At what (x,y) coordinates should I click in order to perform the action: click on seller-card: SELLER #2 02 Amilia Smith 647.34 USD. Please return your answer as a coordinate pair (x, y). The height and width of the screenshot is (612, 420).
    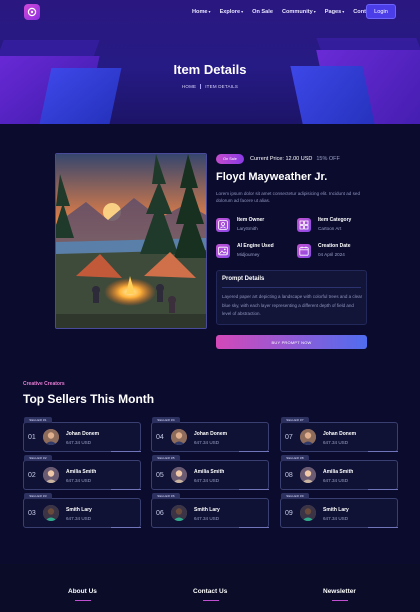
    Looking at the image, I should click on (82, 472).